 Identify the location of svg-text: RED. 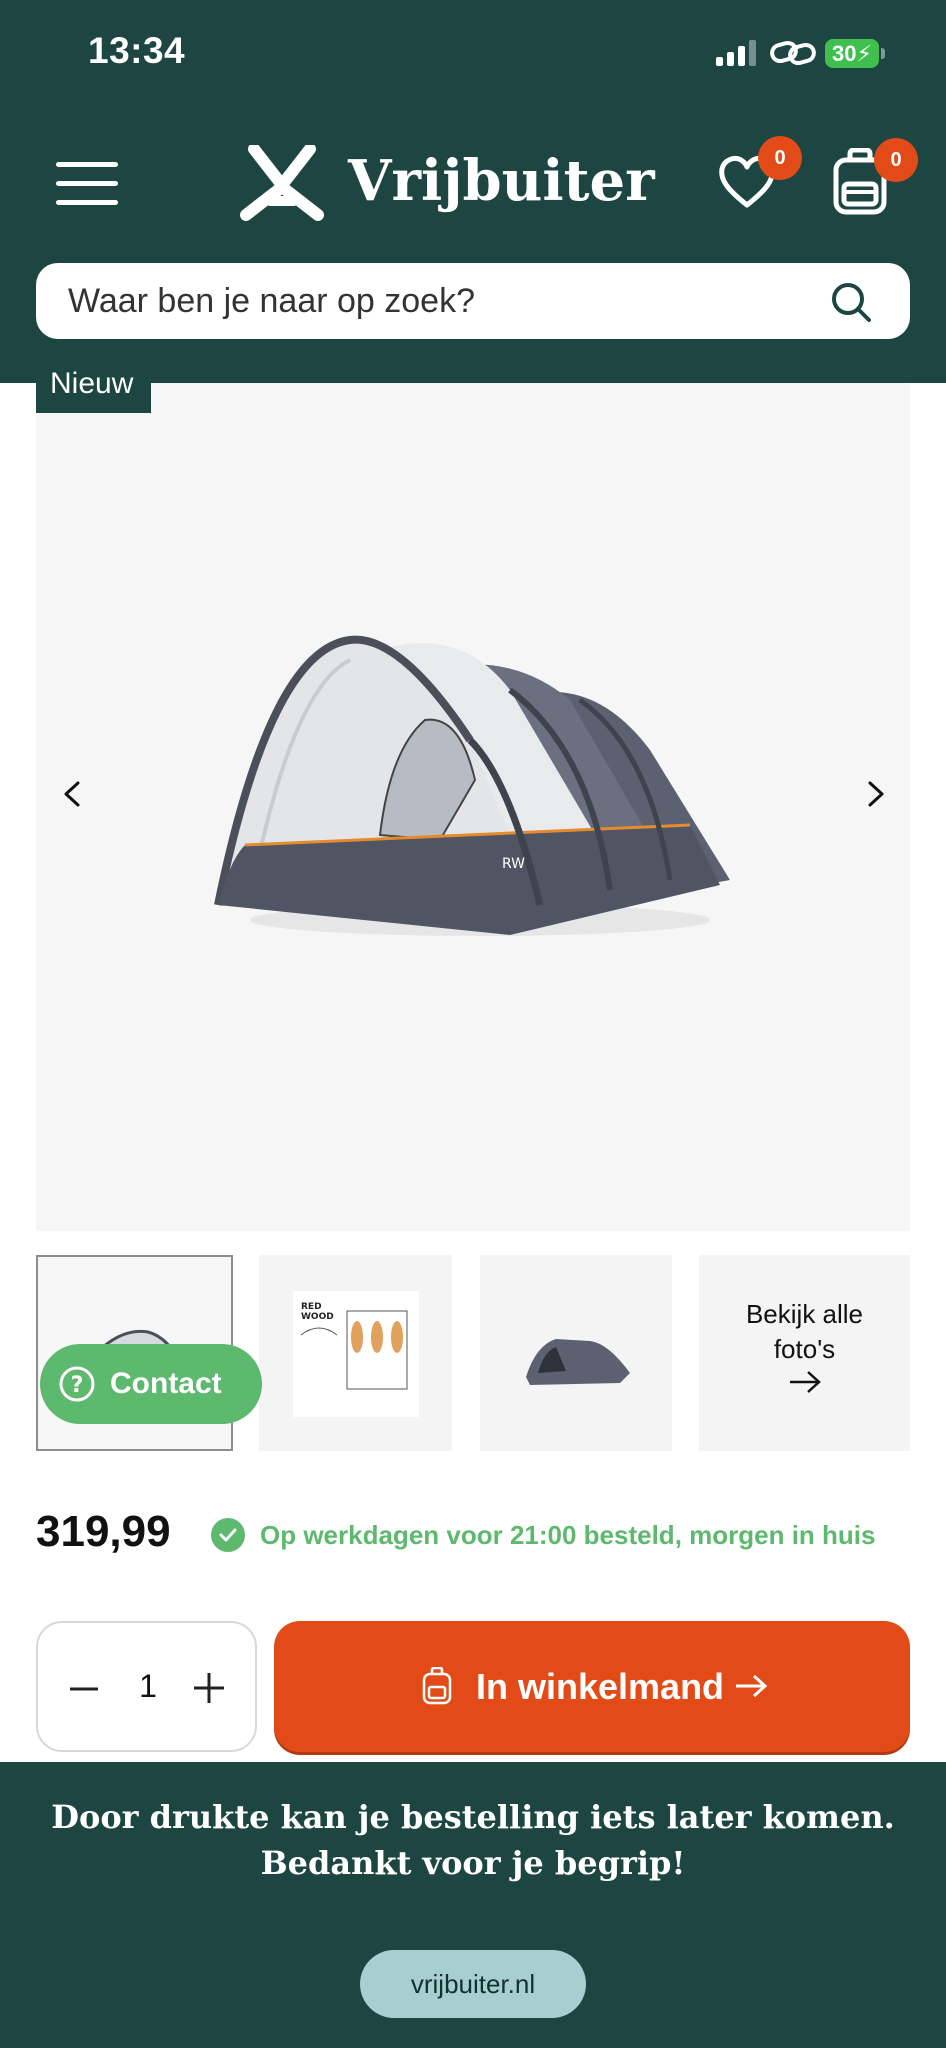
(311, 1307).